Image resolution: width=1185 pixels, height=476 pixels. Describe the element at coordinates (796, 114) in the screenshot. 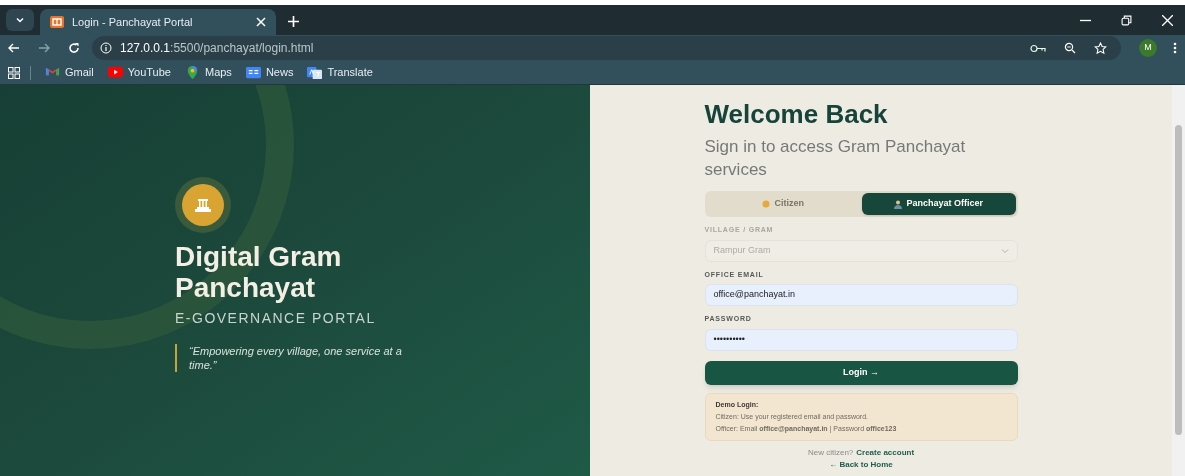

I see `page-heading: Welcome Back` at that location.